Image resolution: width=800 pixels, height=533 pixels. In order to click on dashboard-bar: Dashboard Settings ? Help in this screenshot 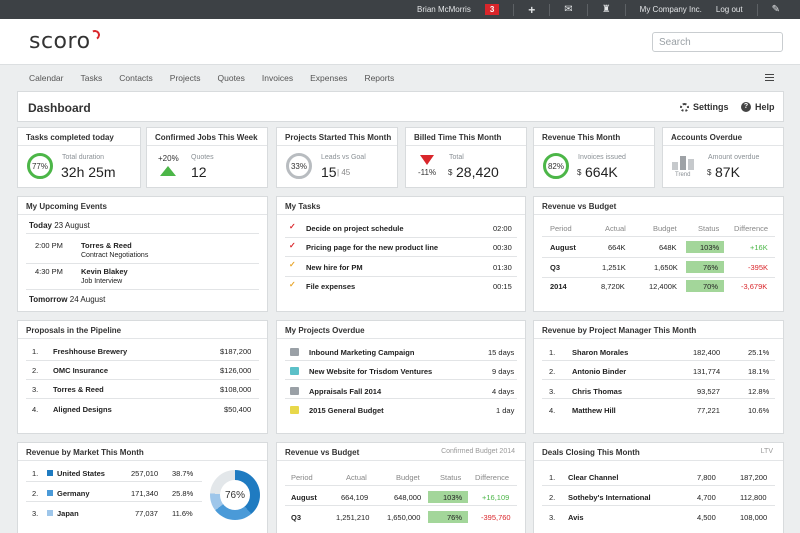, I will do `click(400, 106)`.